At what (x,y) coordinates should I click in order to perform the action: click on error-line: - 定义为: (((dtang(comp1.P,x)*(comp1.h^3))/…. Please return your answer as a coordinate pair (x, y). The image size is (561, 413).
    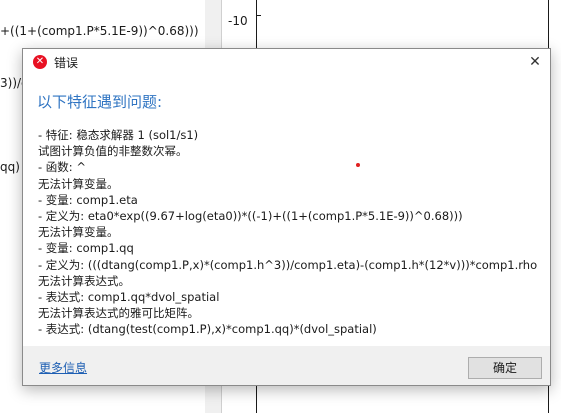
    Looking at the image, I should click on (288, 264).